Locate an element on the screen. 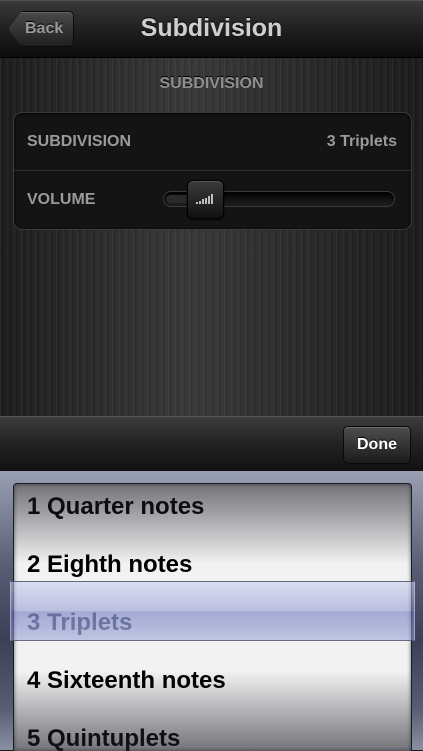 This screenshot has height=751, width=423. volume-label: VOLUME is located at coordinates (61, 199).